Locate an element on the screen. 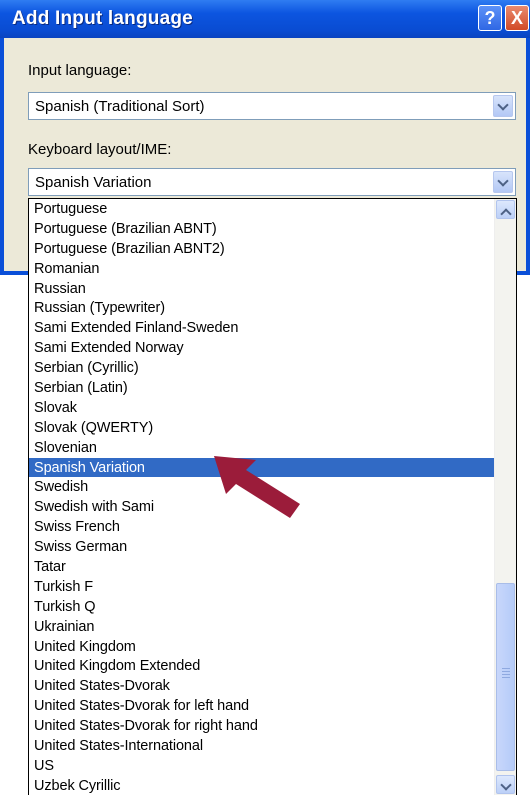  dropdown-item: US is located at coordinates (262, 766).